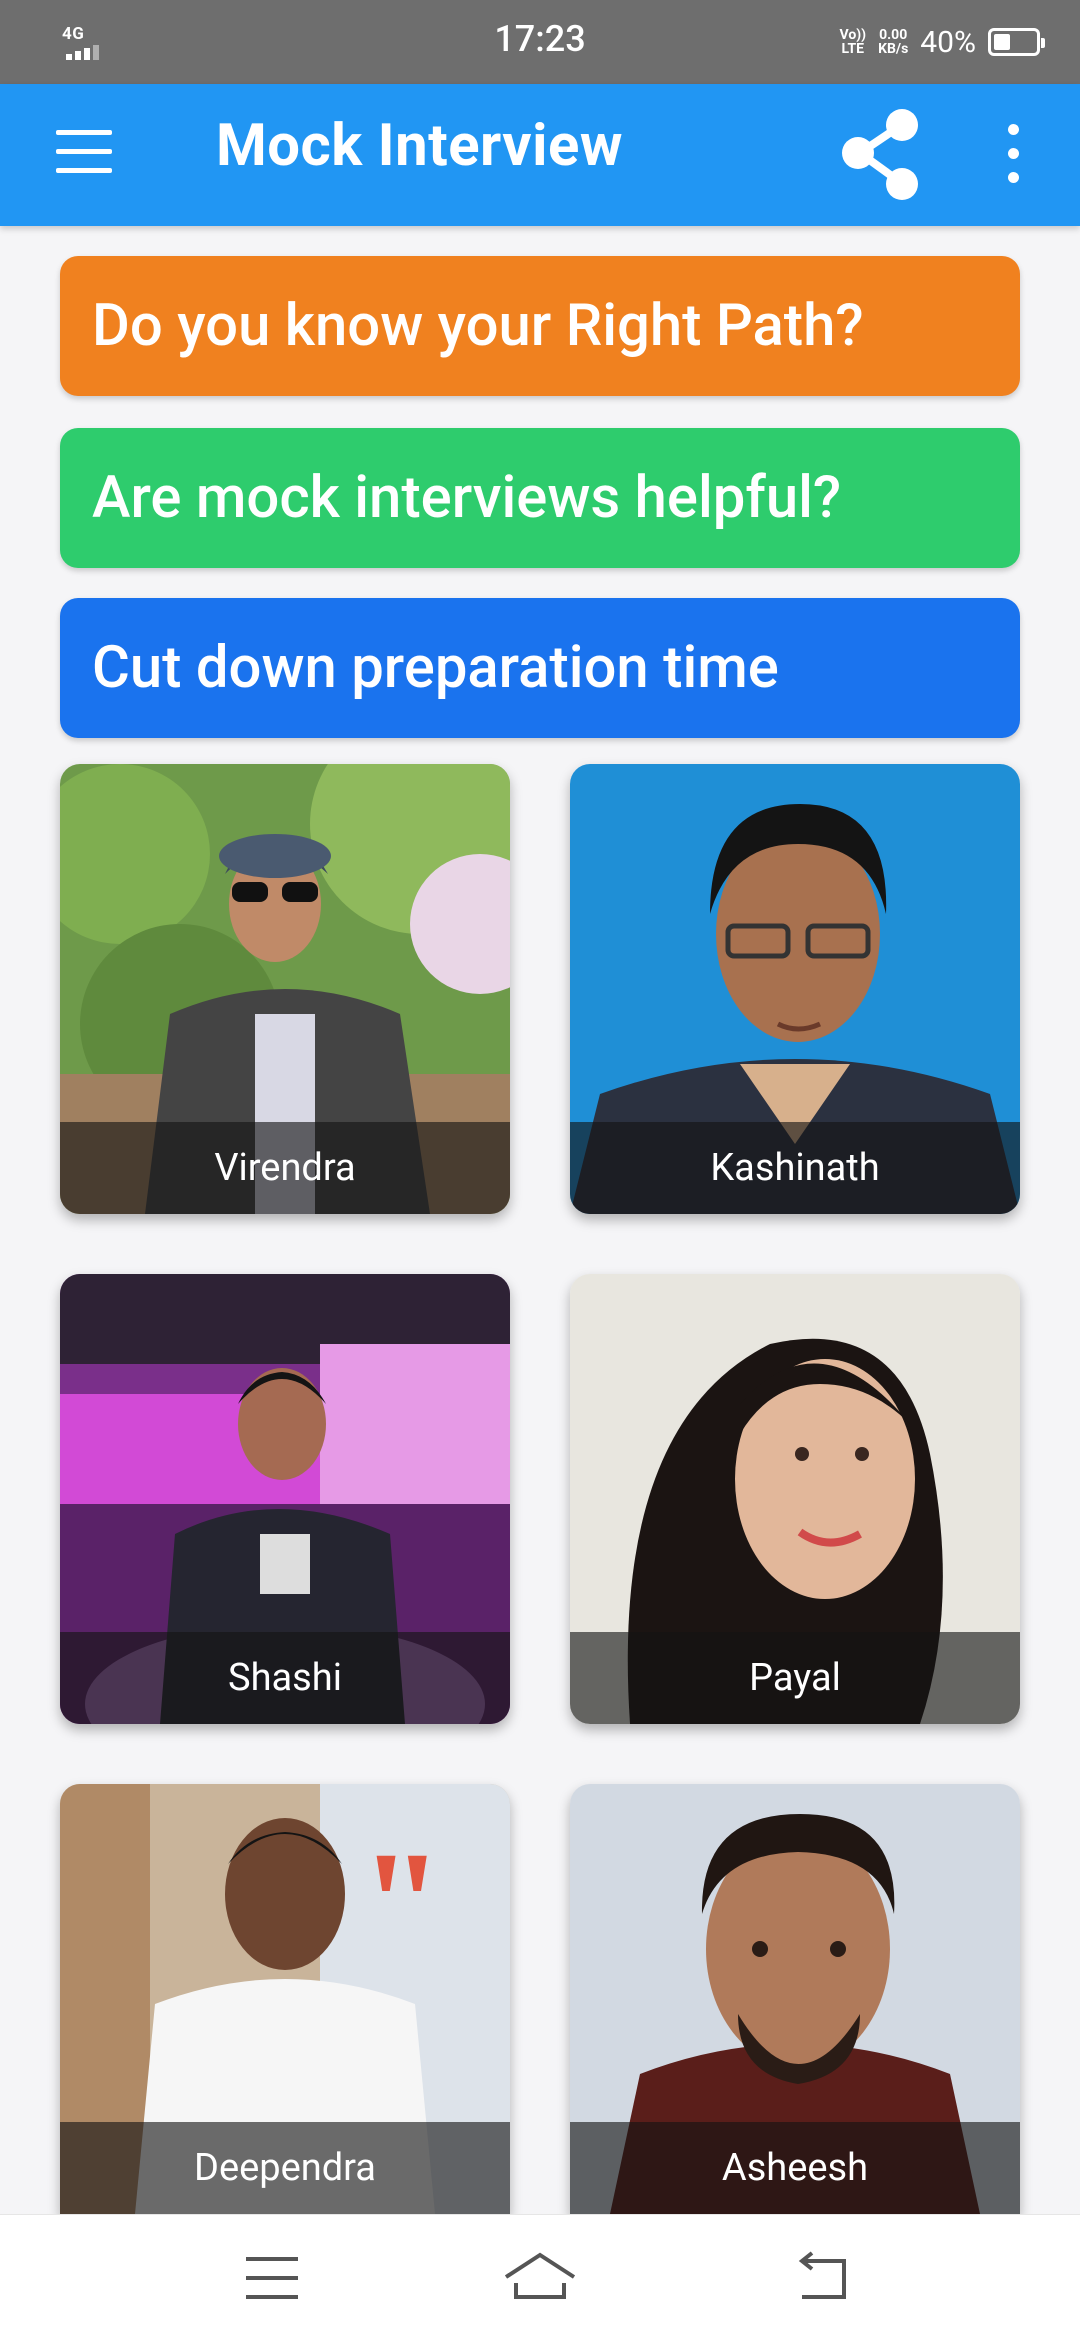 The image size is (1080, 2340). I want to click on share-icon, so click(881, 155).